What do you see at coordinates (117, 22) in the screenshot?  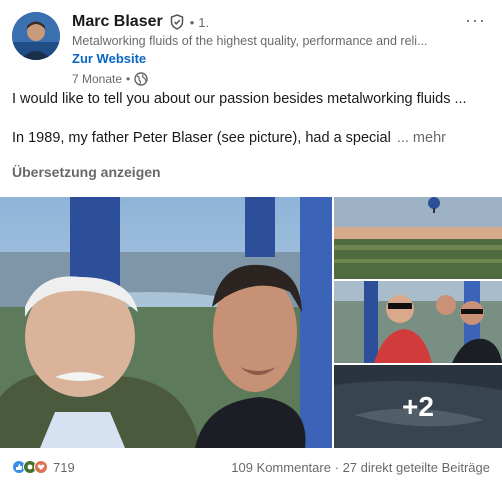 I see `author-name: Marc Blaser` at bounding box center [117, 22].